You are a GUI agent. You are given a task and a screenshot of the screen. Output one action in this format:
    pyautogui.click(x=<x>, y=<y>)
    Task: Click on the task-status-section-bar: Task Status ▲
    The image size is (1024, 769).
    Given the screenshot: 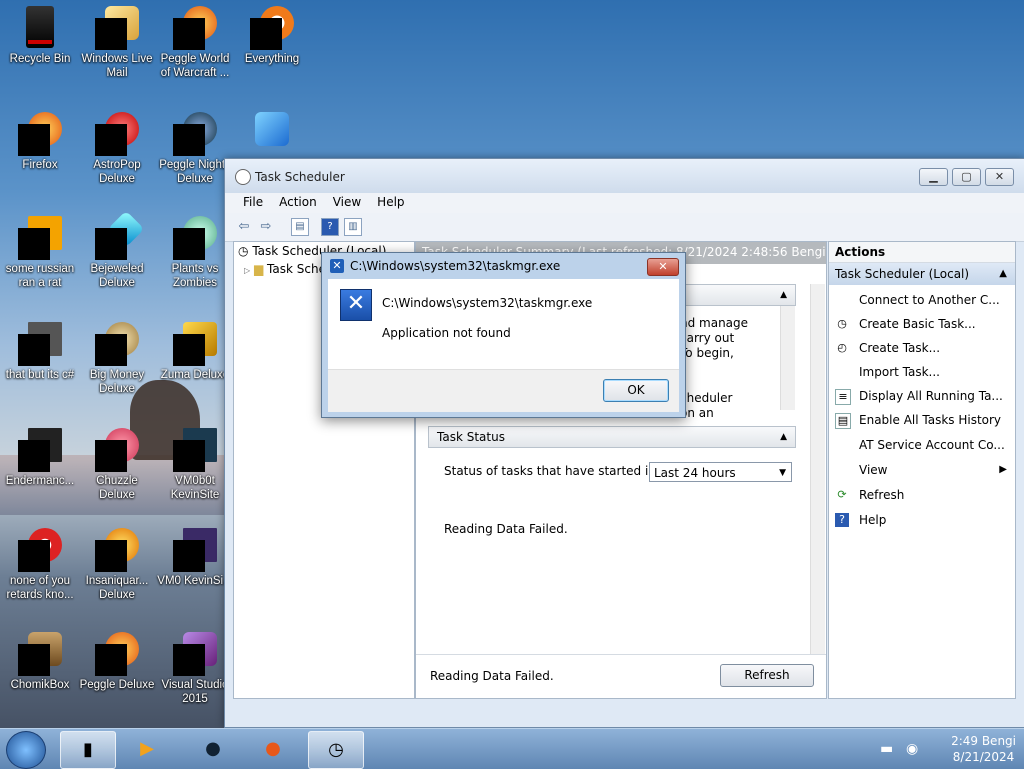 What is the action you would take?
    pyautogui.click(x=612, y=437)
    